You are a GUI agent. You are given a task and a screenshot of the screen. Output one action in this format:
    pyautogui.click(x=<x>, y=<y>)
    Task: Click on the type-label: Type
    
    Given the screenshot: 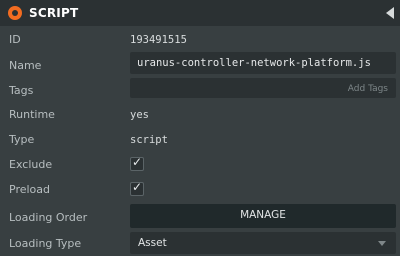 What is the action you would take?
    pyautogui.click(x=22, y=139)
    